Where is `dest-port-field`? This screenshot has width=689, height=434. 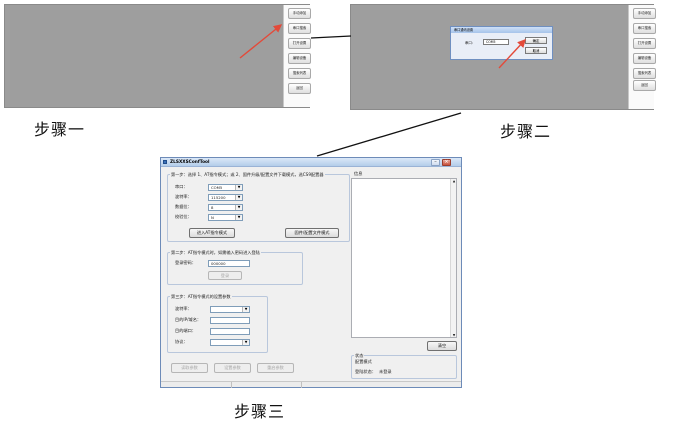
dest-port-field is located at coordinates (230, 331).